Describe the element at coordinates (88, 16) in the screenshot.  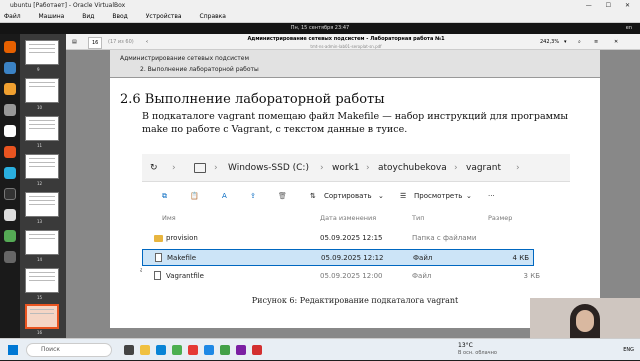
I see `menu-view: Вид` at that location.